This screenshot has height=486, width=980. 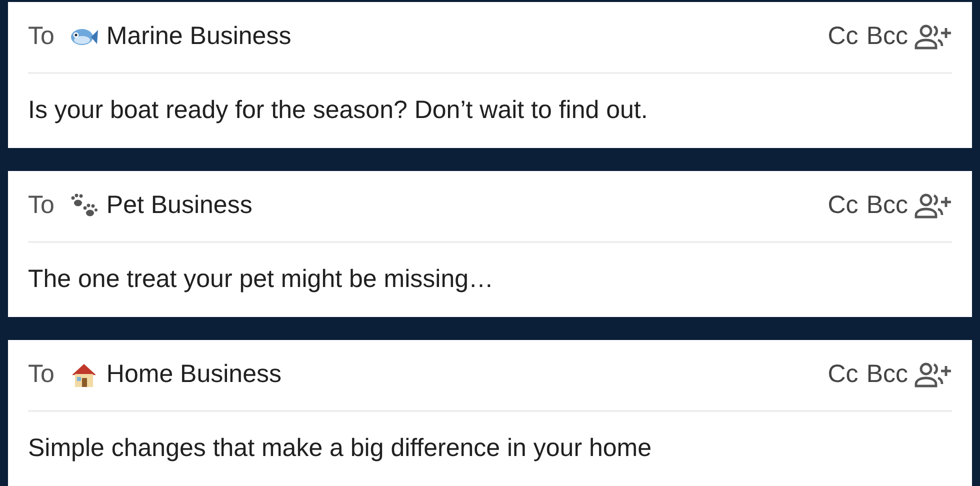 What do you see at coordinates (194, 375) in the screenshot?
I see `recipient-chip: Home Business` at bounding box center [194, 375].